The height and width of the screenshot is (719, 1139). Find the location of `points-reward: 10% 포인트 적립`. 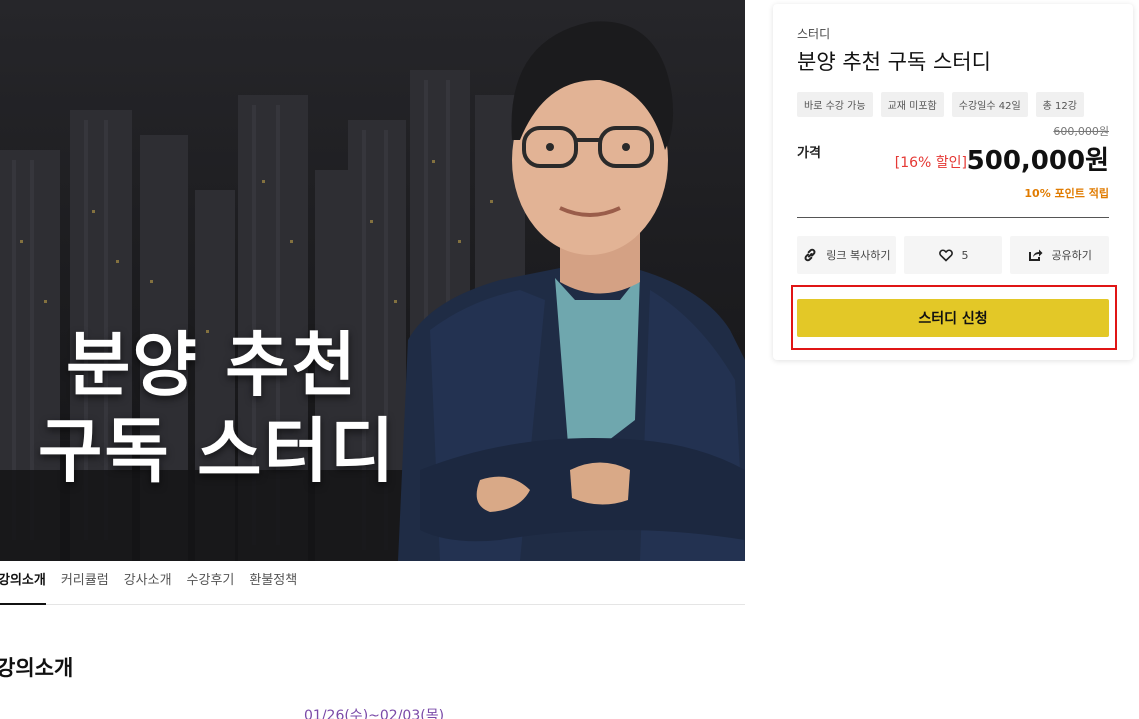

points-reward: 10% 포인트 적립 is located at coordinates (1066, 193).